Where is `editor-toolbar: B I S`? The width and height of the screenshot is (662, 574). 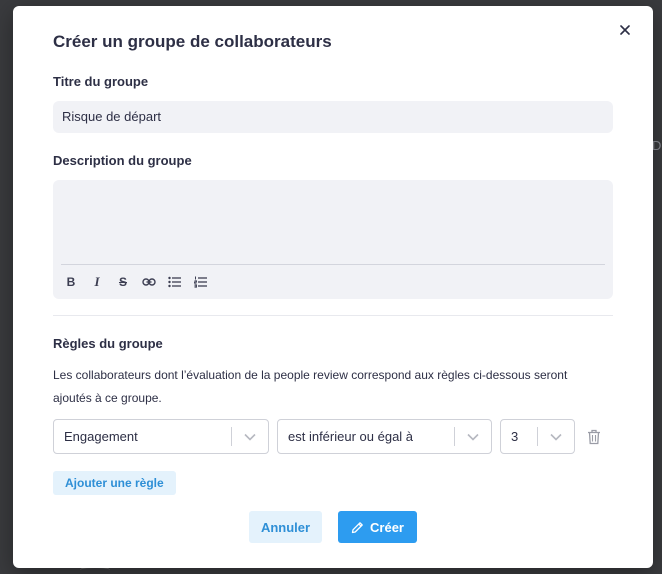 editor-toolbar: B I S is located at coordinates (136, 282).